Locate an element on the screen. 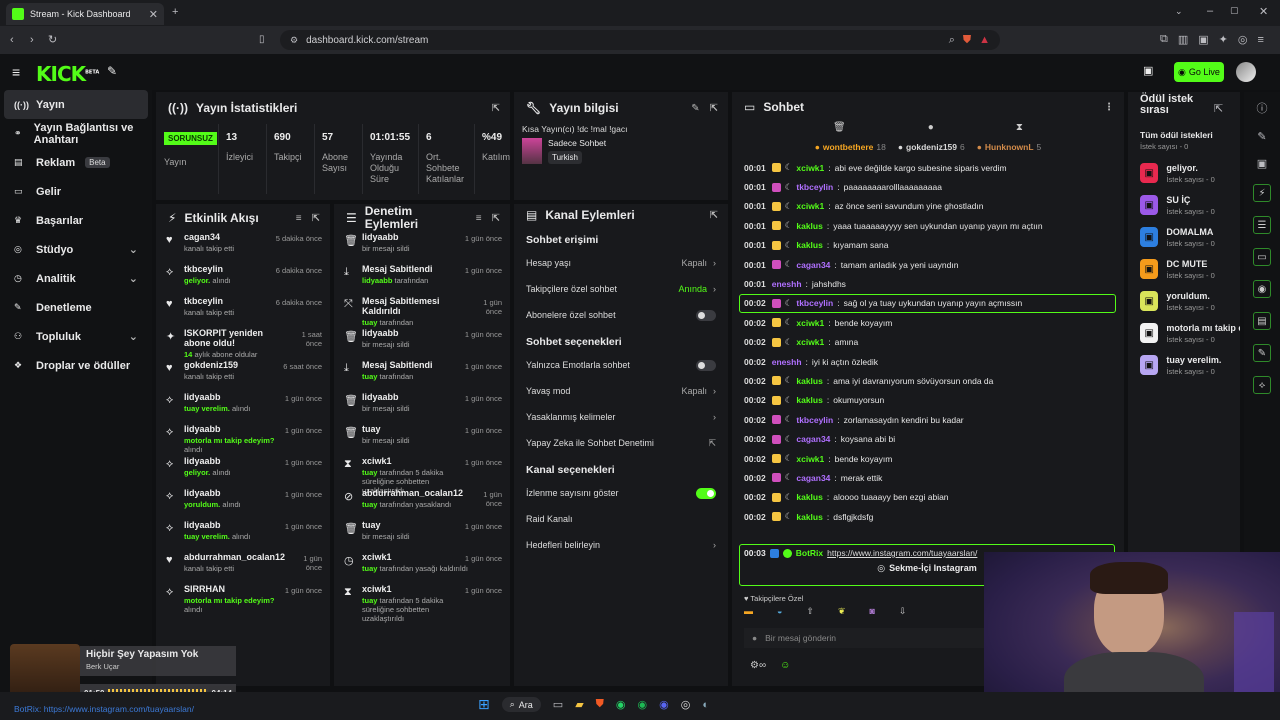 The height and width of the screenshot is (720, 1280). file-explorer-icon: ▰ is located at coordinates (579, 704).